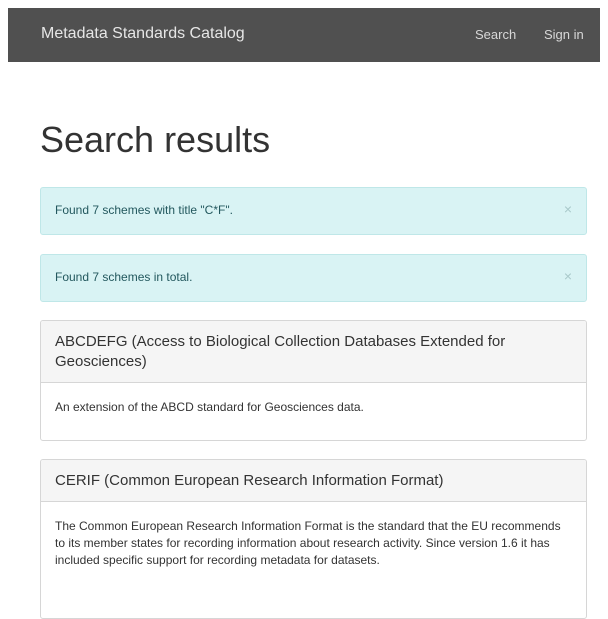 The height and width of the screenshot is (619, 608). Describe the element at coordinates (313, 278) in the screenshot. I see `alert-total-matches: Found 7 schemes in total. ×` at that location.